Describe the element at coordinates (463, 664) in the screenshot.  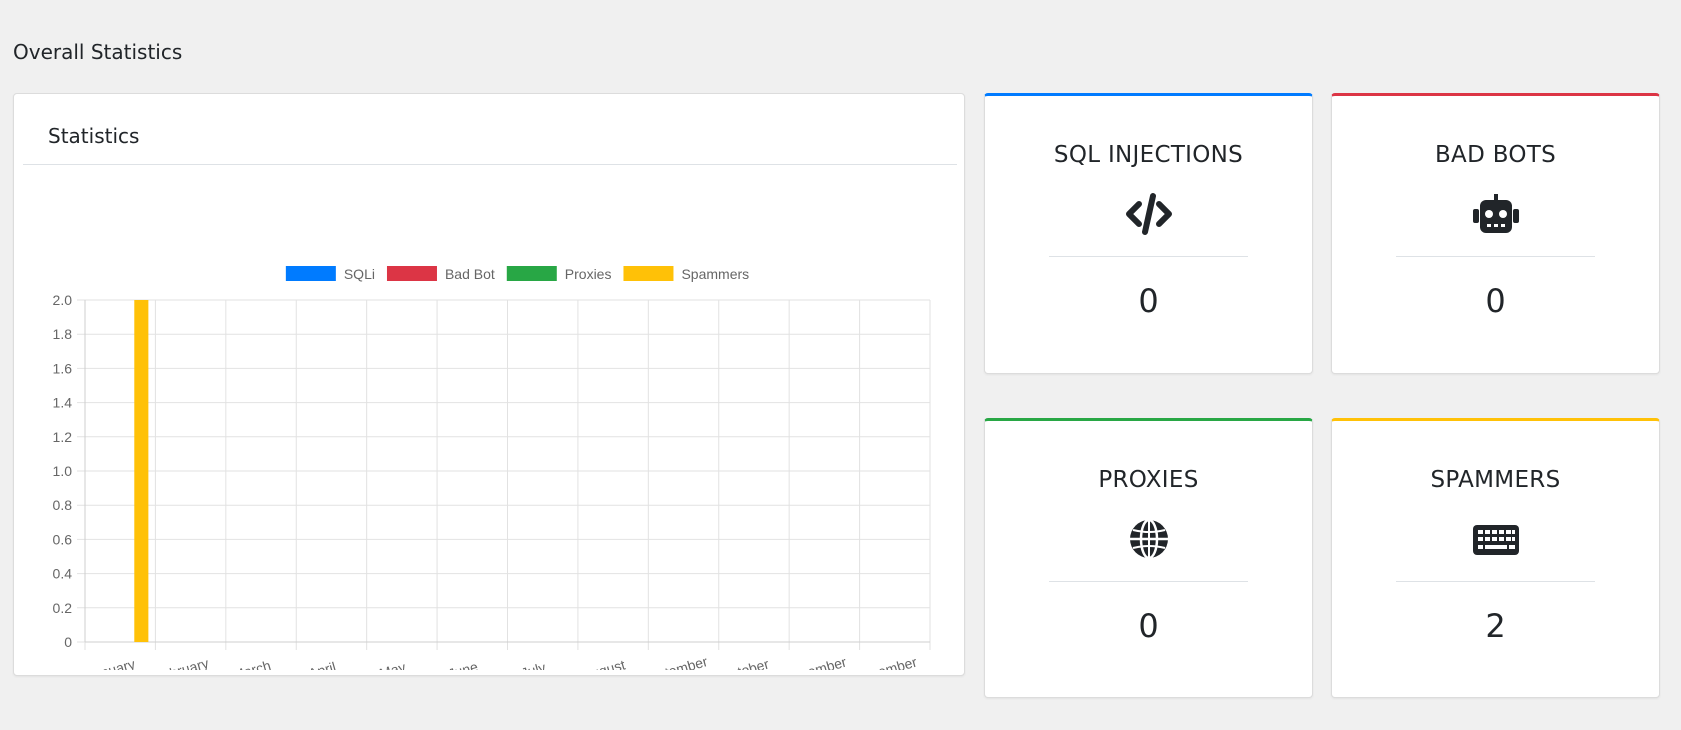
I see `x-tick-label: June` at that location.